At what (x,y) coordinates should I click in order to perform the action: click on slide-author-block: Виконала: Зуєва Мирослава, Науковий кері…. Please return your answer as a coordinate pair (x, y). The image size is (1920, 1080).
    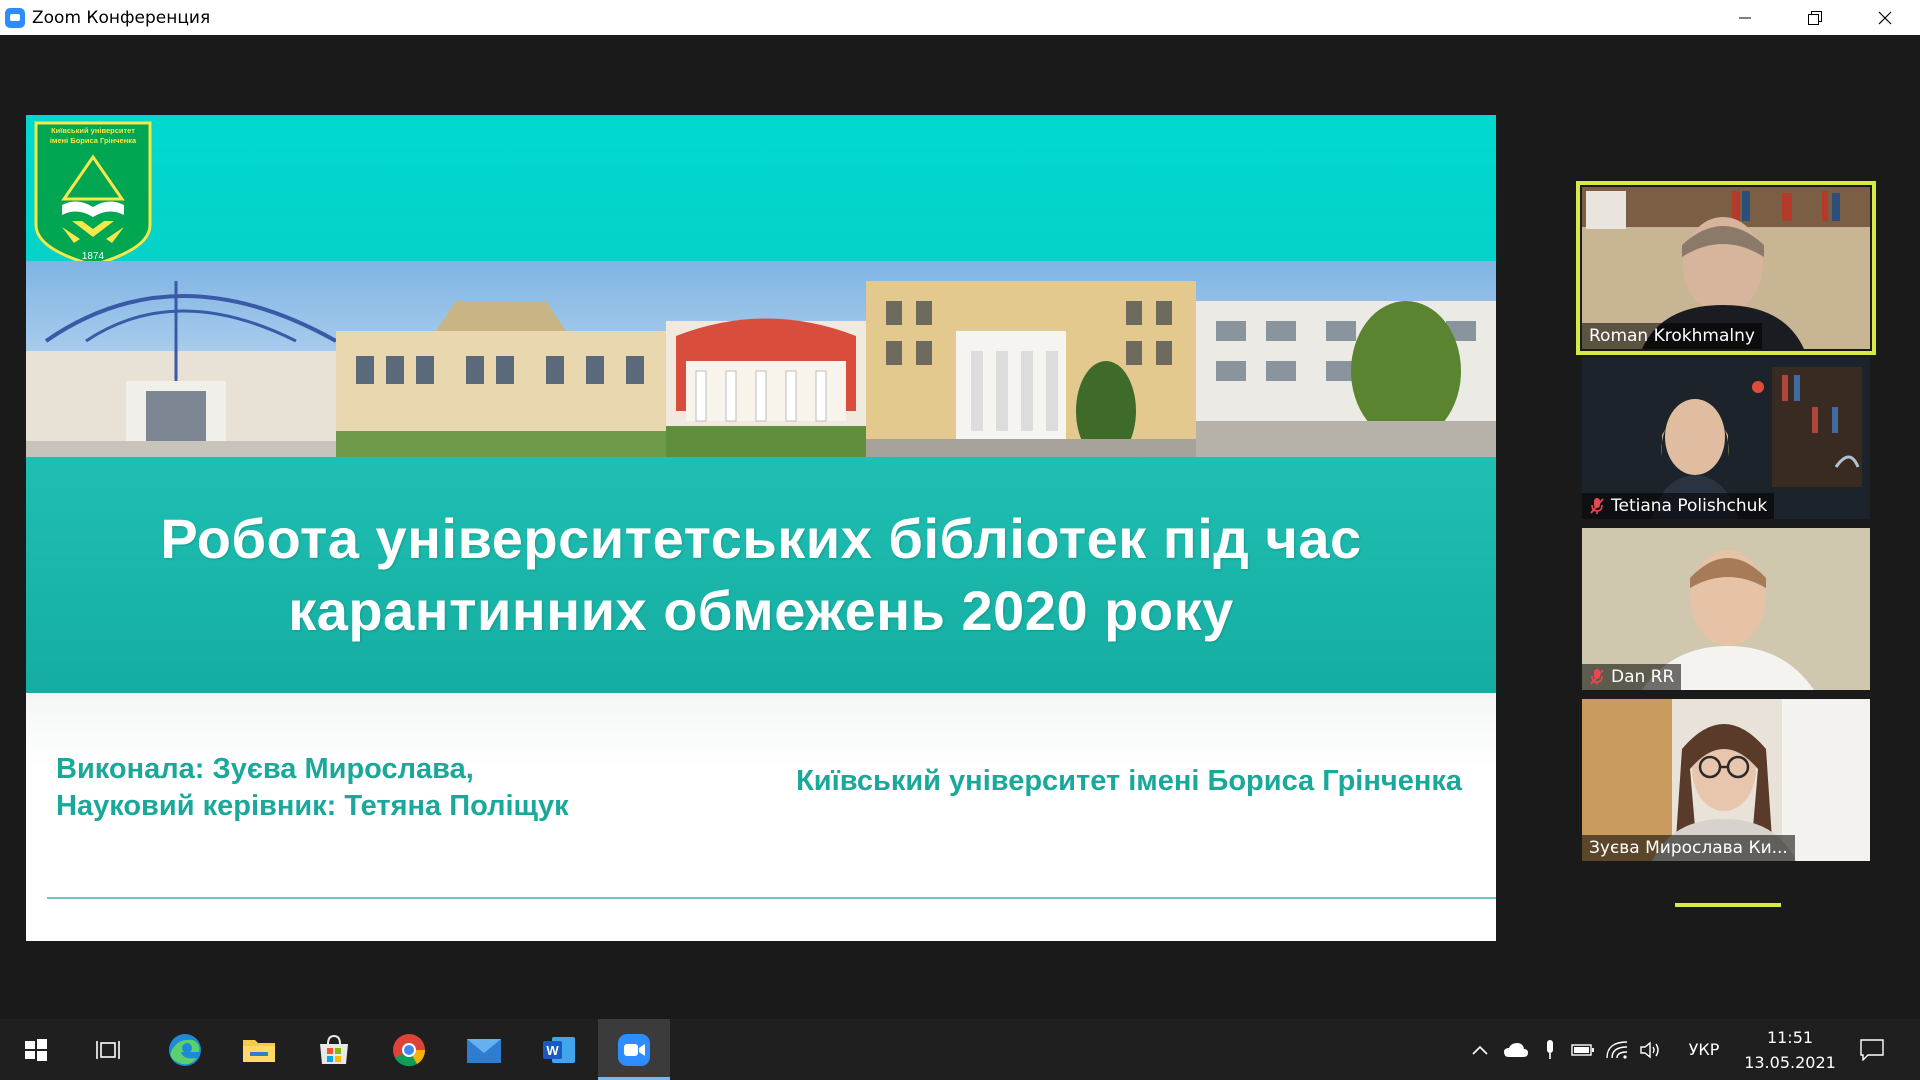
    Looking at the image, I should click on (312, 788).